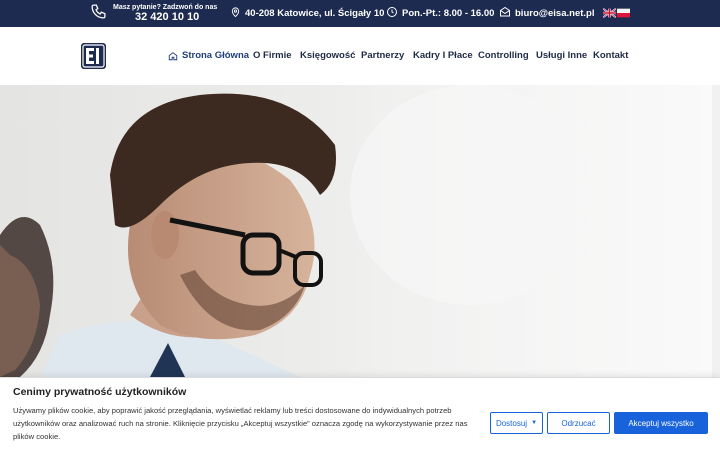 Image resolution: width=720 pixels, height=450 pixels. I want to click on phone-question: Masz pytanie? Zadzwoń do nas, so click(165, 7).